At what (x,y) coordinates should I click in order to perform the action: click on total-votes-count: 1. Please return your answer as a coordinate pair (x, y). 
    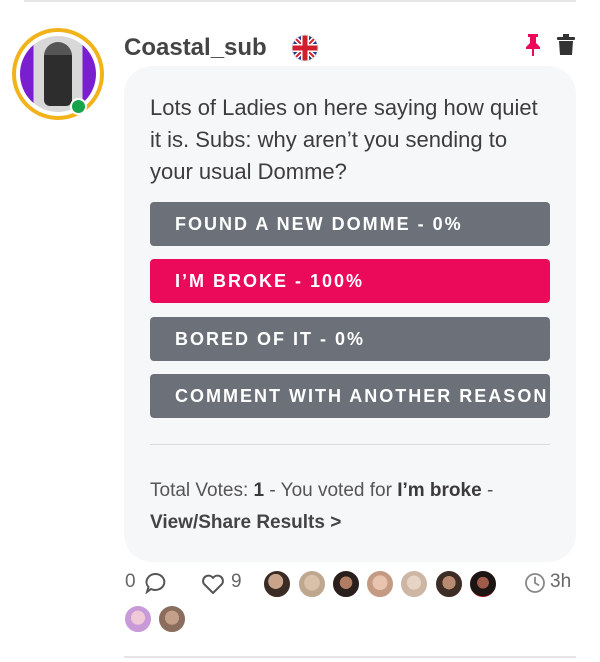
    Looking at the image, I should click on (259, 490).